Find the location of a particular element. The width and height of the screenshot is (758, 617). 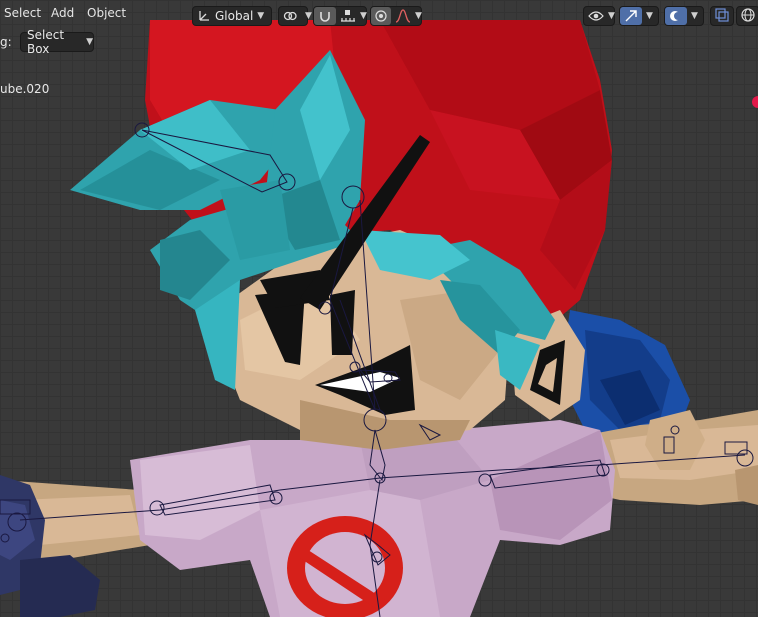

snap-increment-icon is located at coordinates (348, 16).